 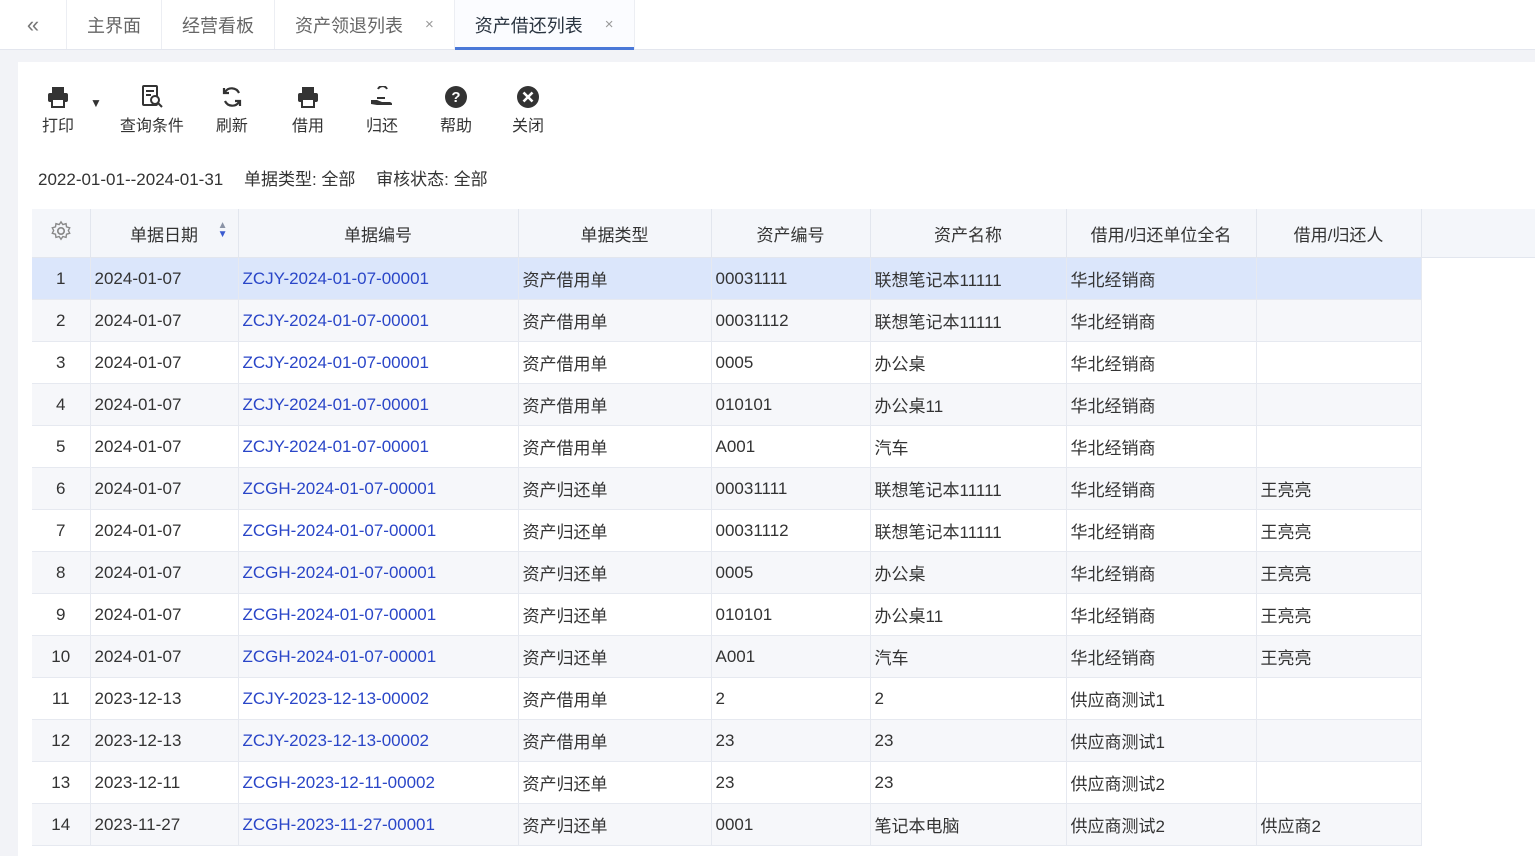 I want to click on tab-label: 经营看板, so click(x=218, y=25).